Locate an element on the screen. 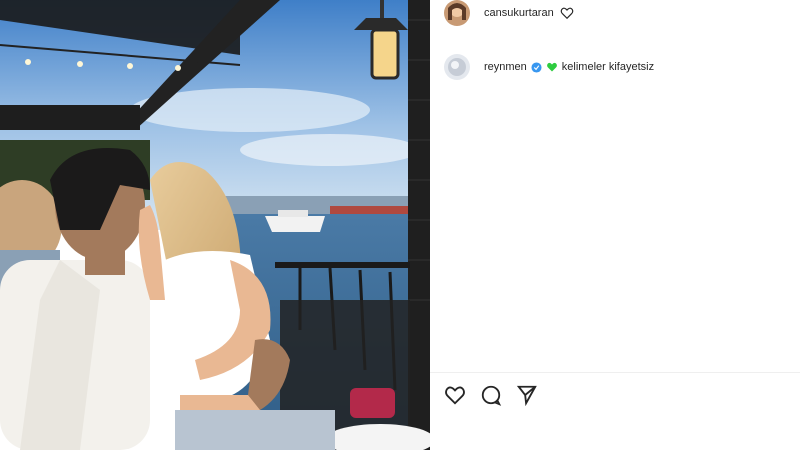 The image size is (800, 450). post-header: cansukurtaran is located at coordinates (509, 13).